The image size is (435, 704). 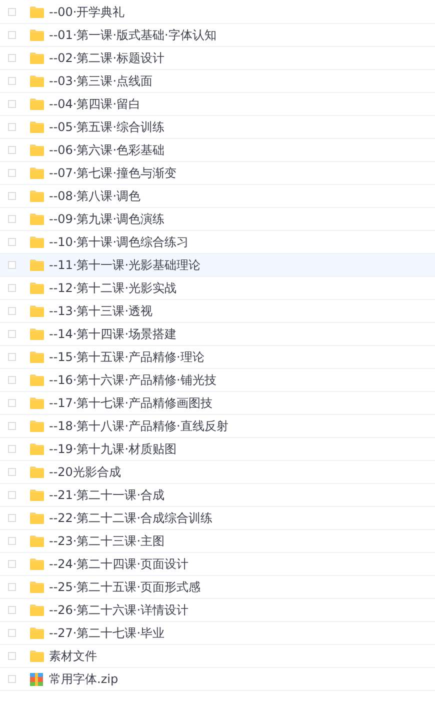 What do you see at coordinates (107, 633) in the screenshot?
I see `file-name: --27·第二十七课·毕业` at bounding box center [107, 633].